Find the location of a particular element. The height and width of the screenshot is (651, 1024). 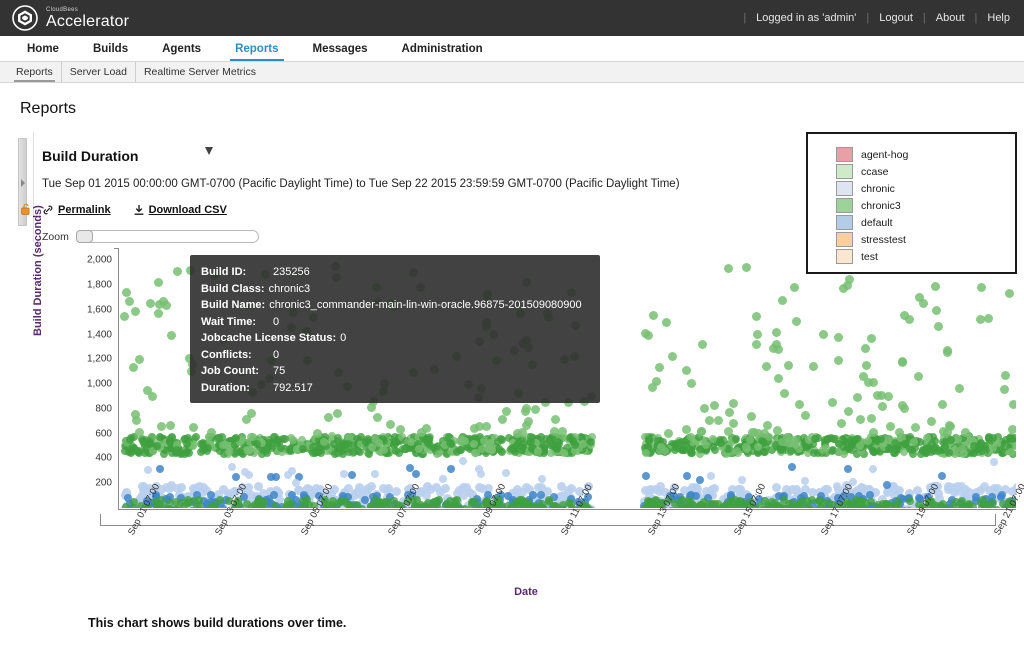

legend-item: chronic is located at coordinates (925, 188).